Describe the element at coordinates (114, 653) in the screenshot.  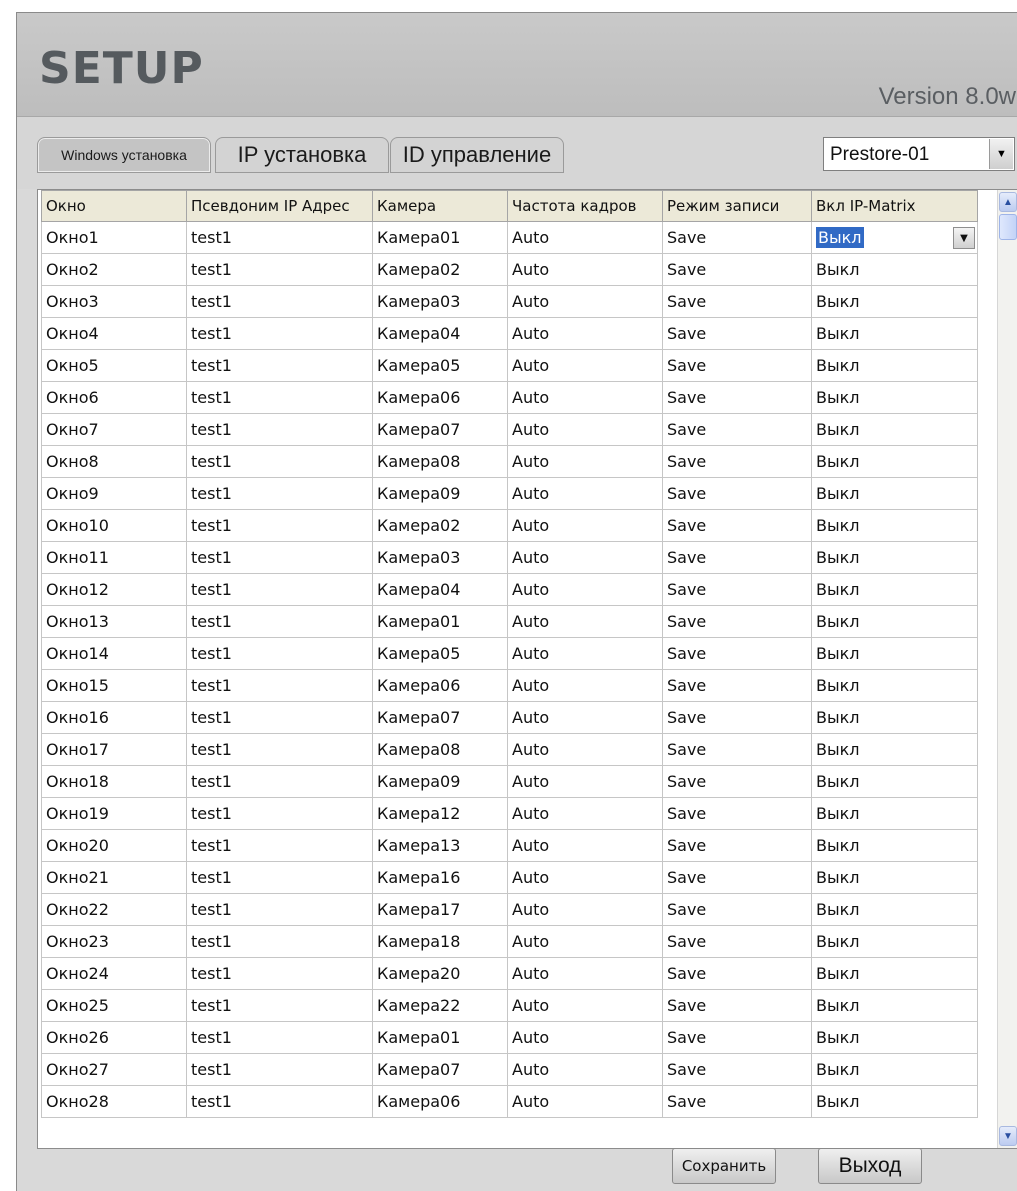
I see `cell-window: Окно14` at that location.